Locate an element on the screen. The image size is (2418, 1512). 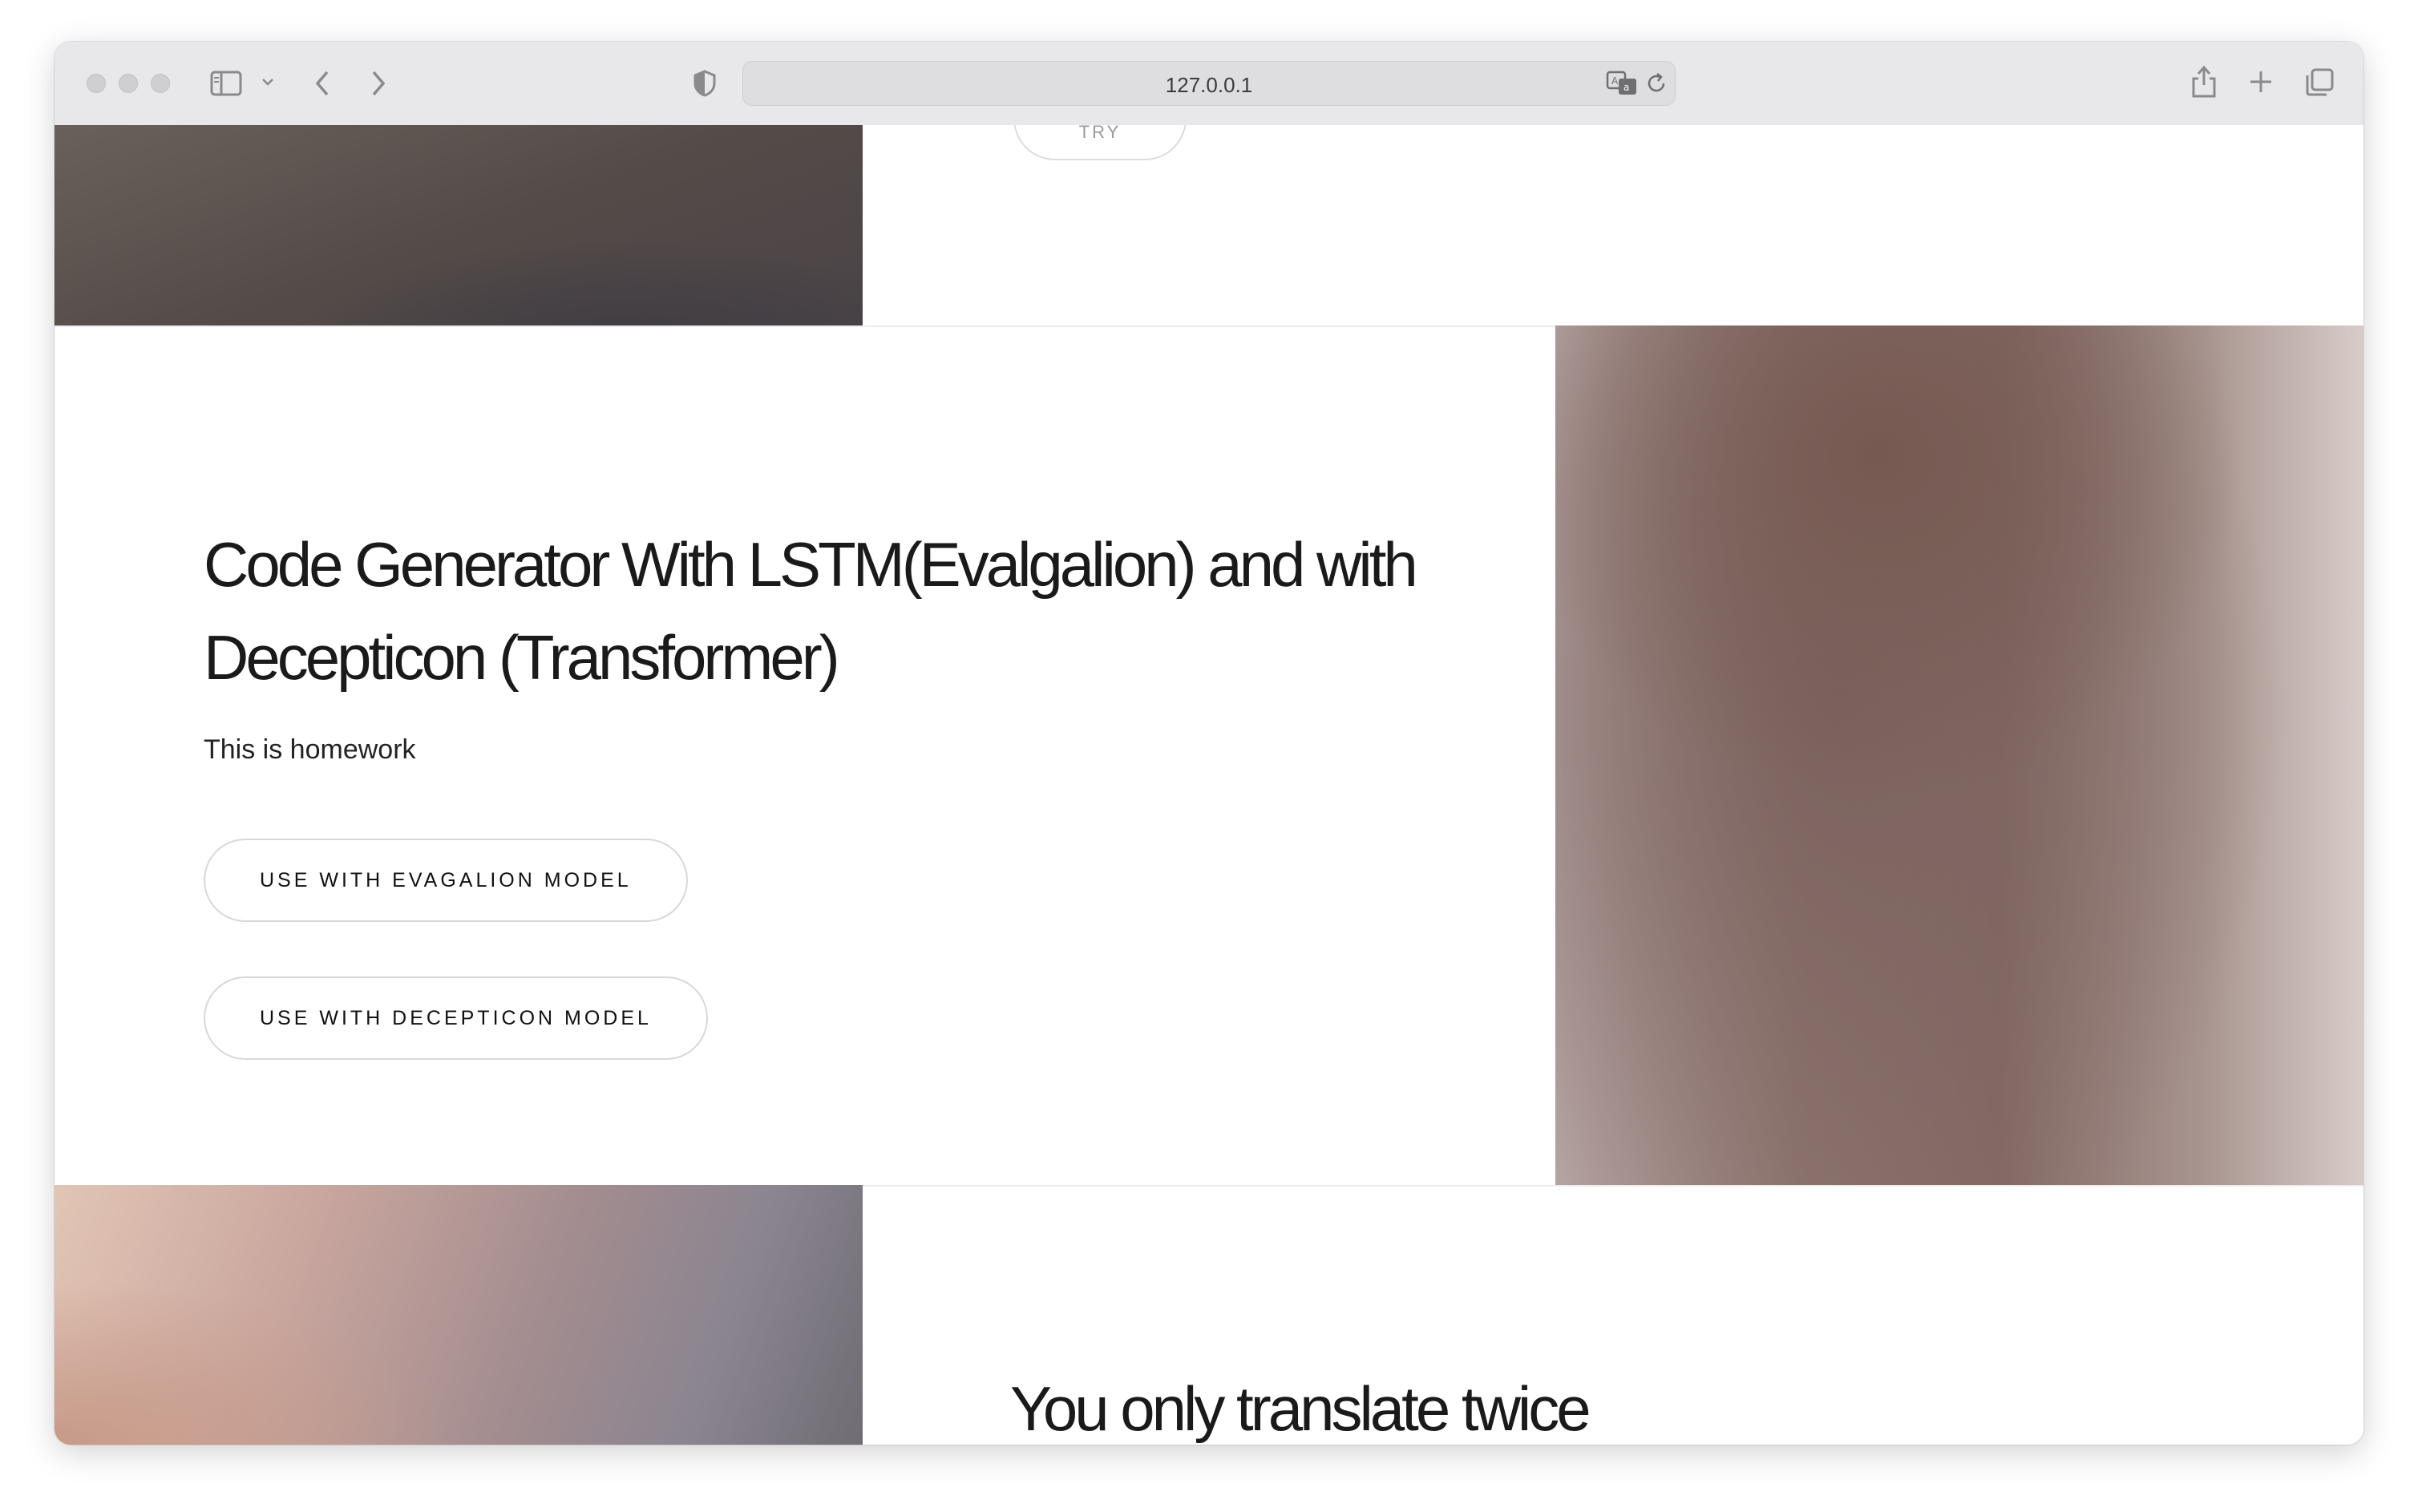
try-button: TRY is located at coordinates (1100, 142).